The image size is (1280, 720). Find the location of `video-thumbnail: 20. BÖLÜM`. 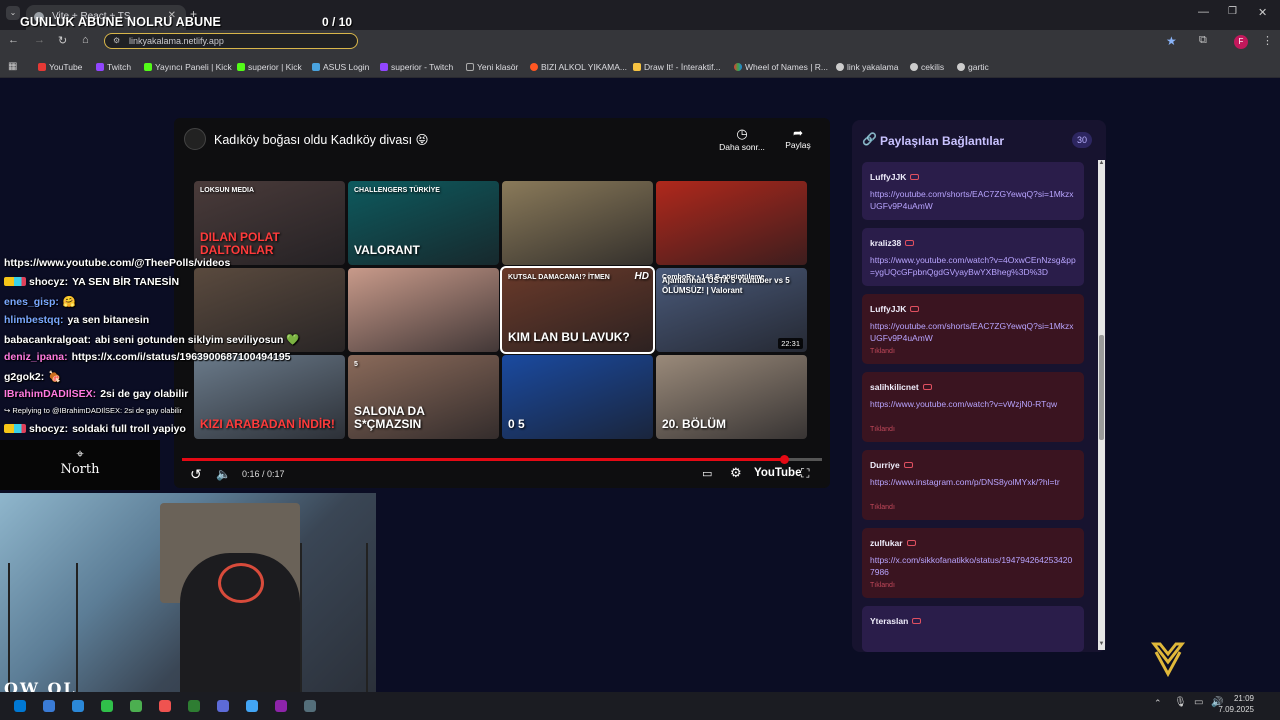

video-thumbnail: 20. BÖLÜM is located at coordinates (731, 397).